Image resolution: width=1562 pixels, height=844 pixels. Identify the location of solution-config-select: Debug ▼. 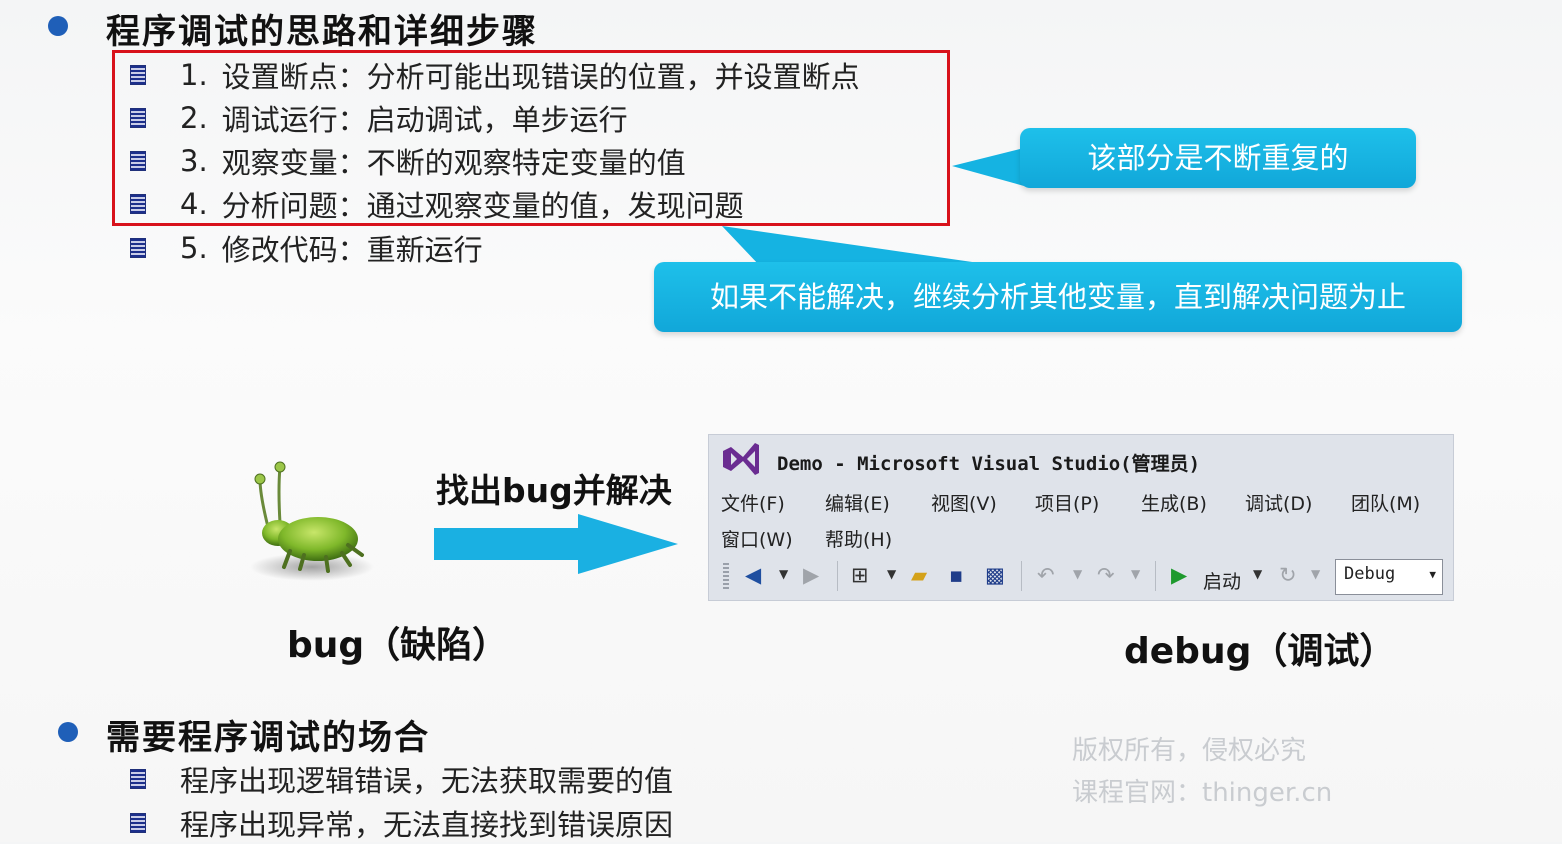
(1389, 577).